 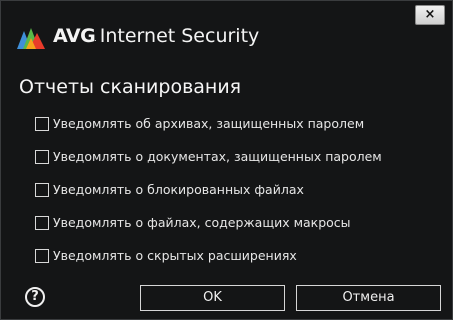 I want to click on brand-avg: AVG, so click(x=74, y=36).